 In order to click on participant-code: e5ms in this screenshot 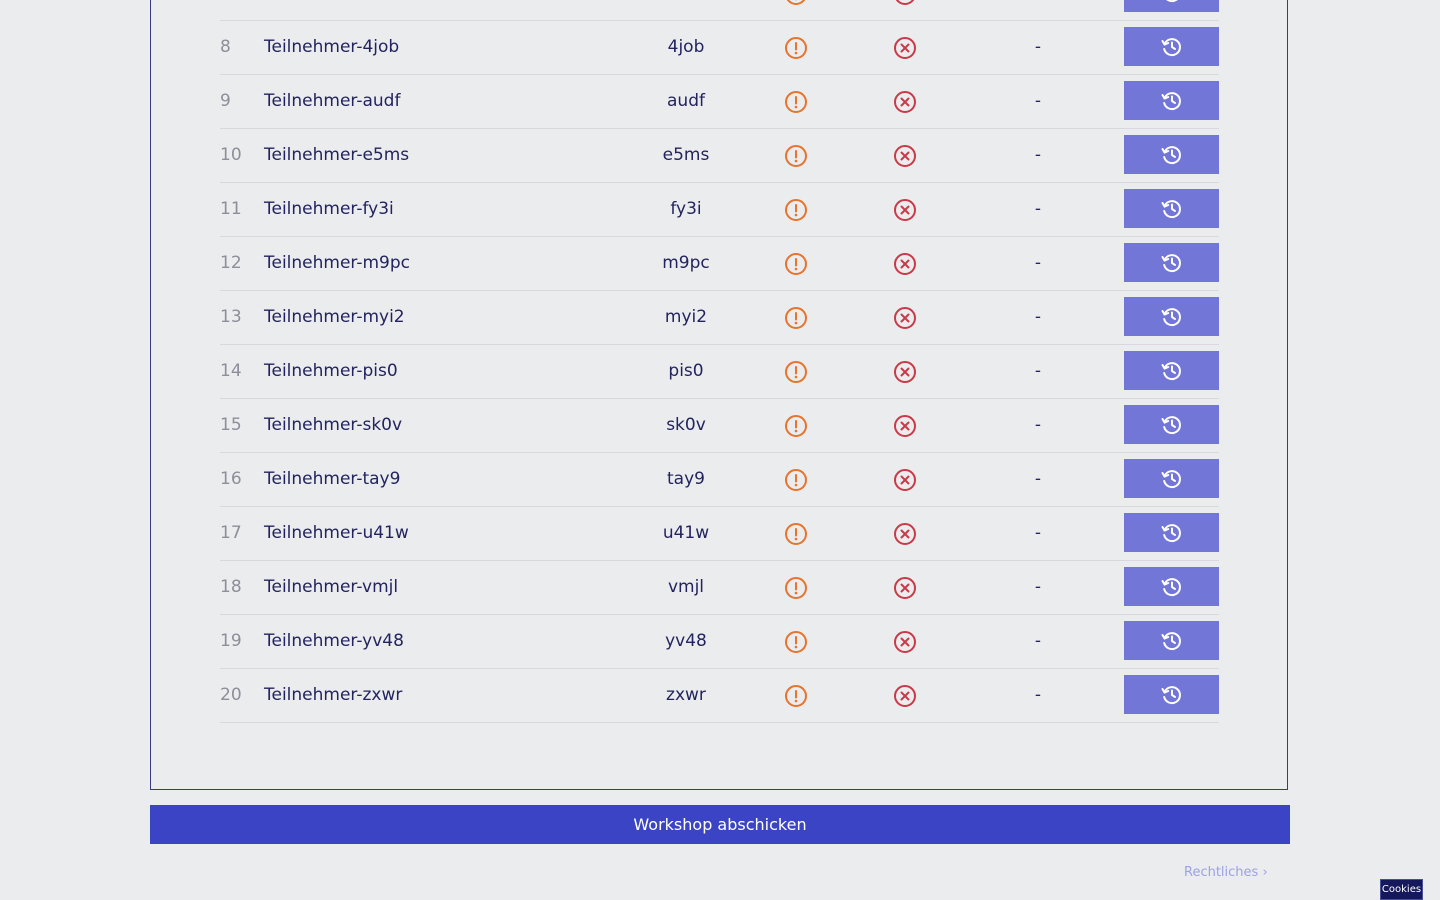, I will do `click(686, 155)`.